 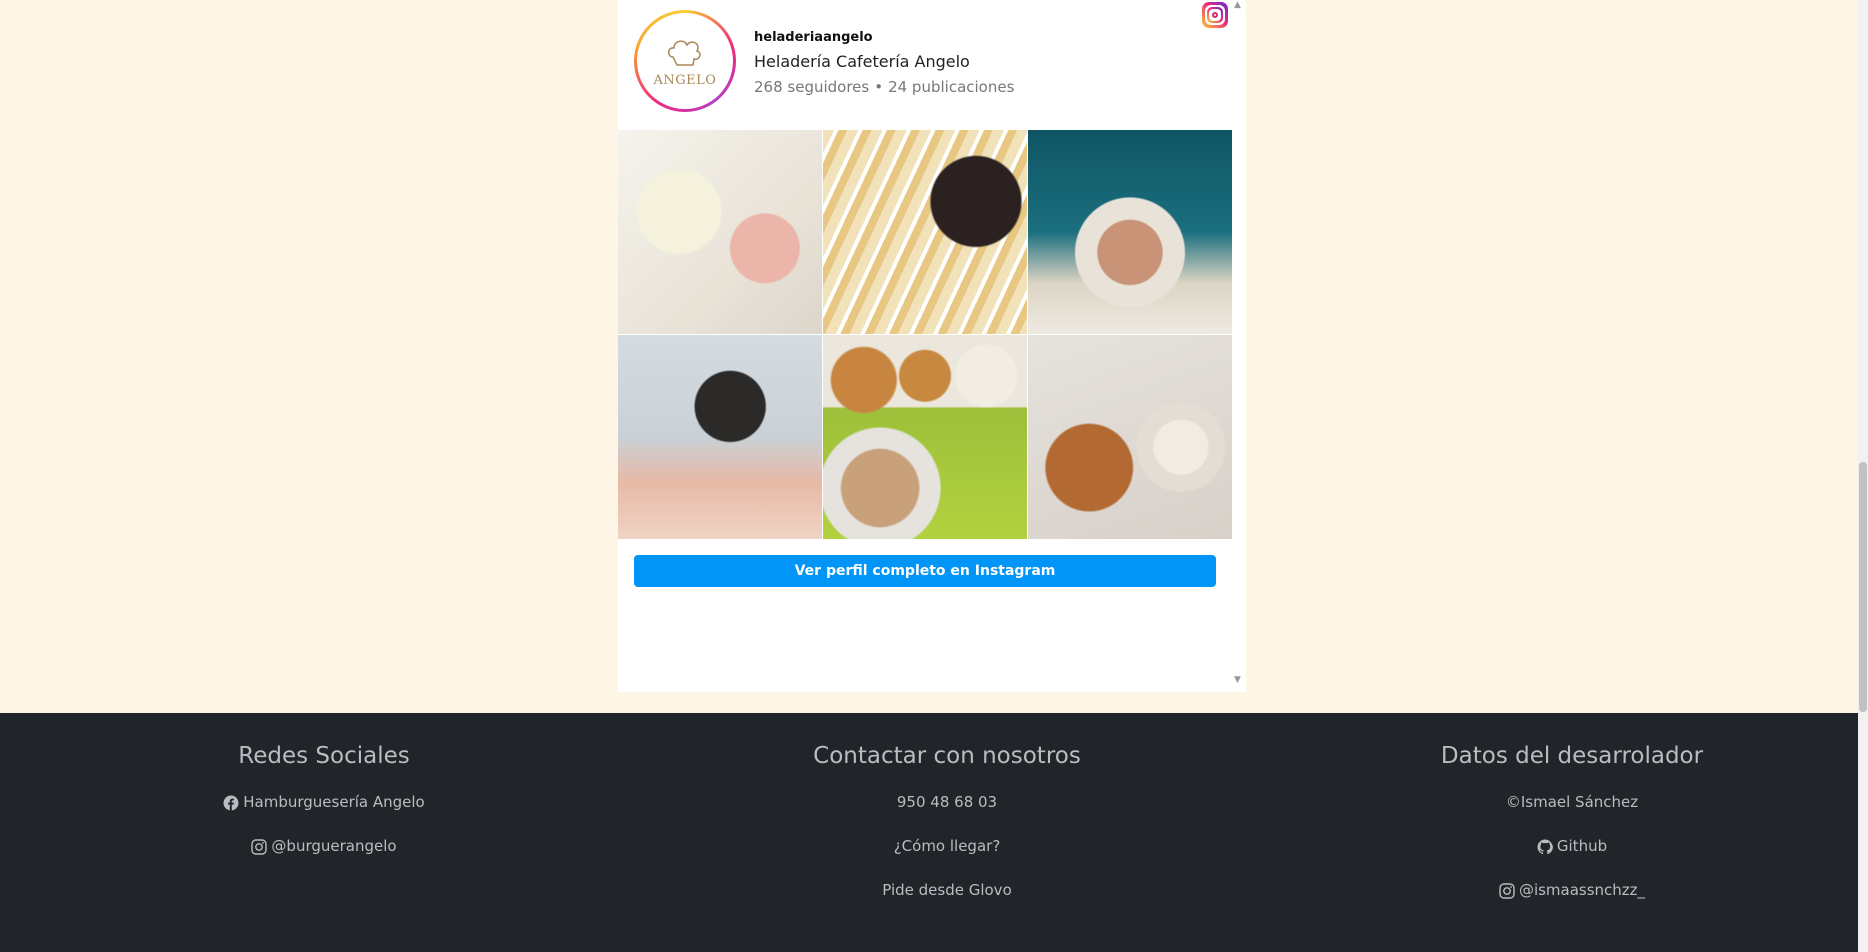 I want to click on instagram-post-croissant-coffee, so click(x=1130, y=437).